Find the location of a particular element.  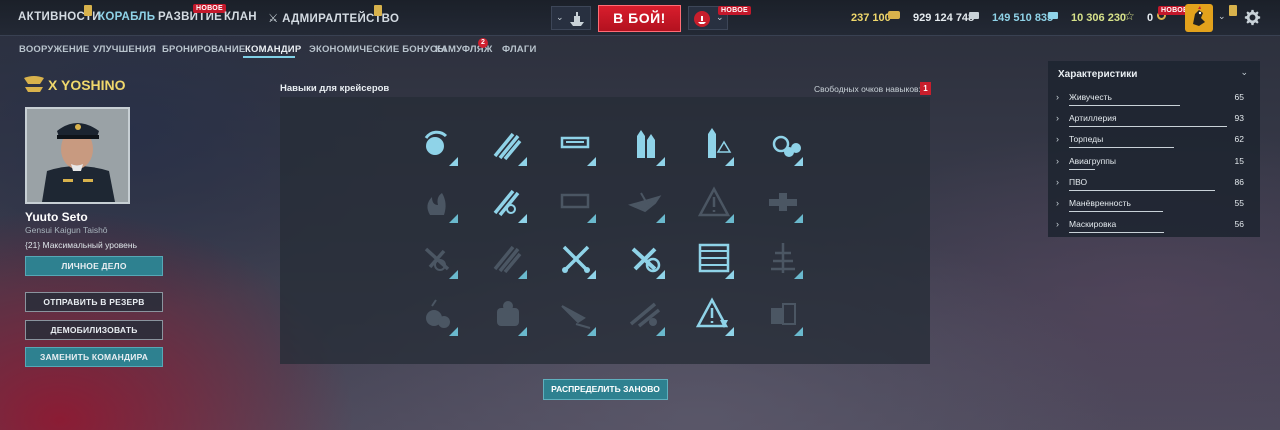

doubloon-icon is located at coordinates (894, 15).